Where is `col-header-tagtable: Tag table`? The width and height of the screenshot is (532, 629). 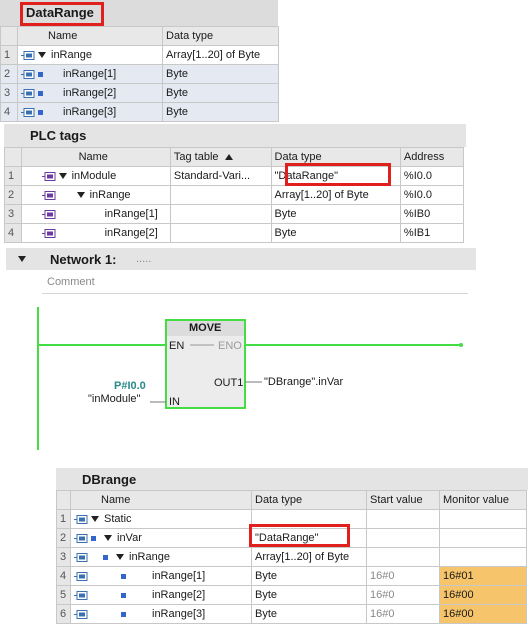
col-header-tagtable: Tag table is located at coordinates (220, 157).